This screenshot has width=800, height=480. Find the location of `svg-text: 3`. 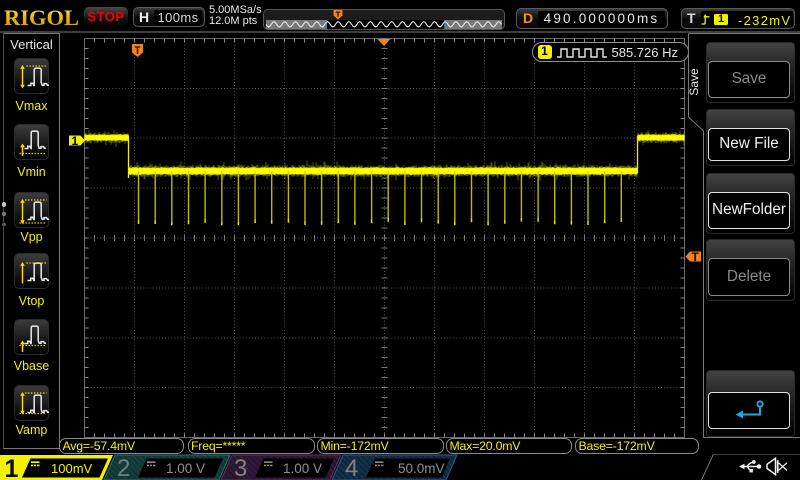

svg-text: 3 is located at coordinates (240, 467).